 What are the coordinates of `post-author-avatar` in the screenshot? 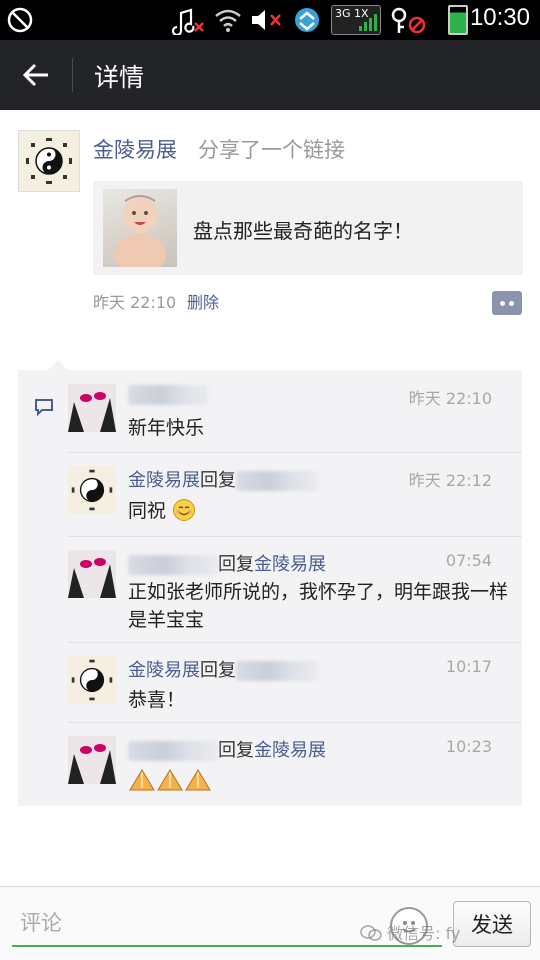 It's located at (49, 161).